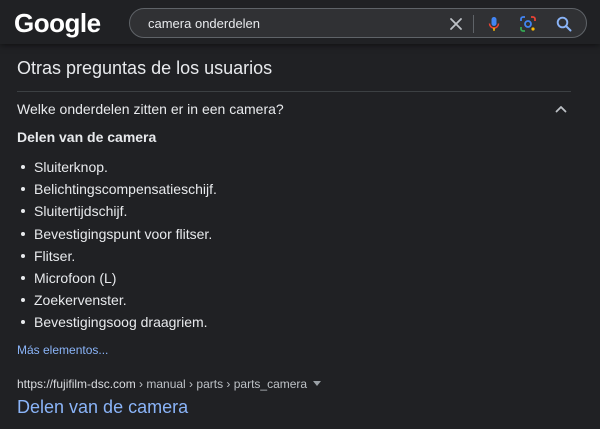  Describe the element at coordinates (456, 24) in the screenshot. I see `close-icon` at that location.